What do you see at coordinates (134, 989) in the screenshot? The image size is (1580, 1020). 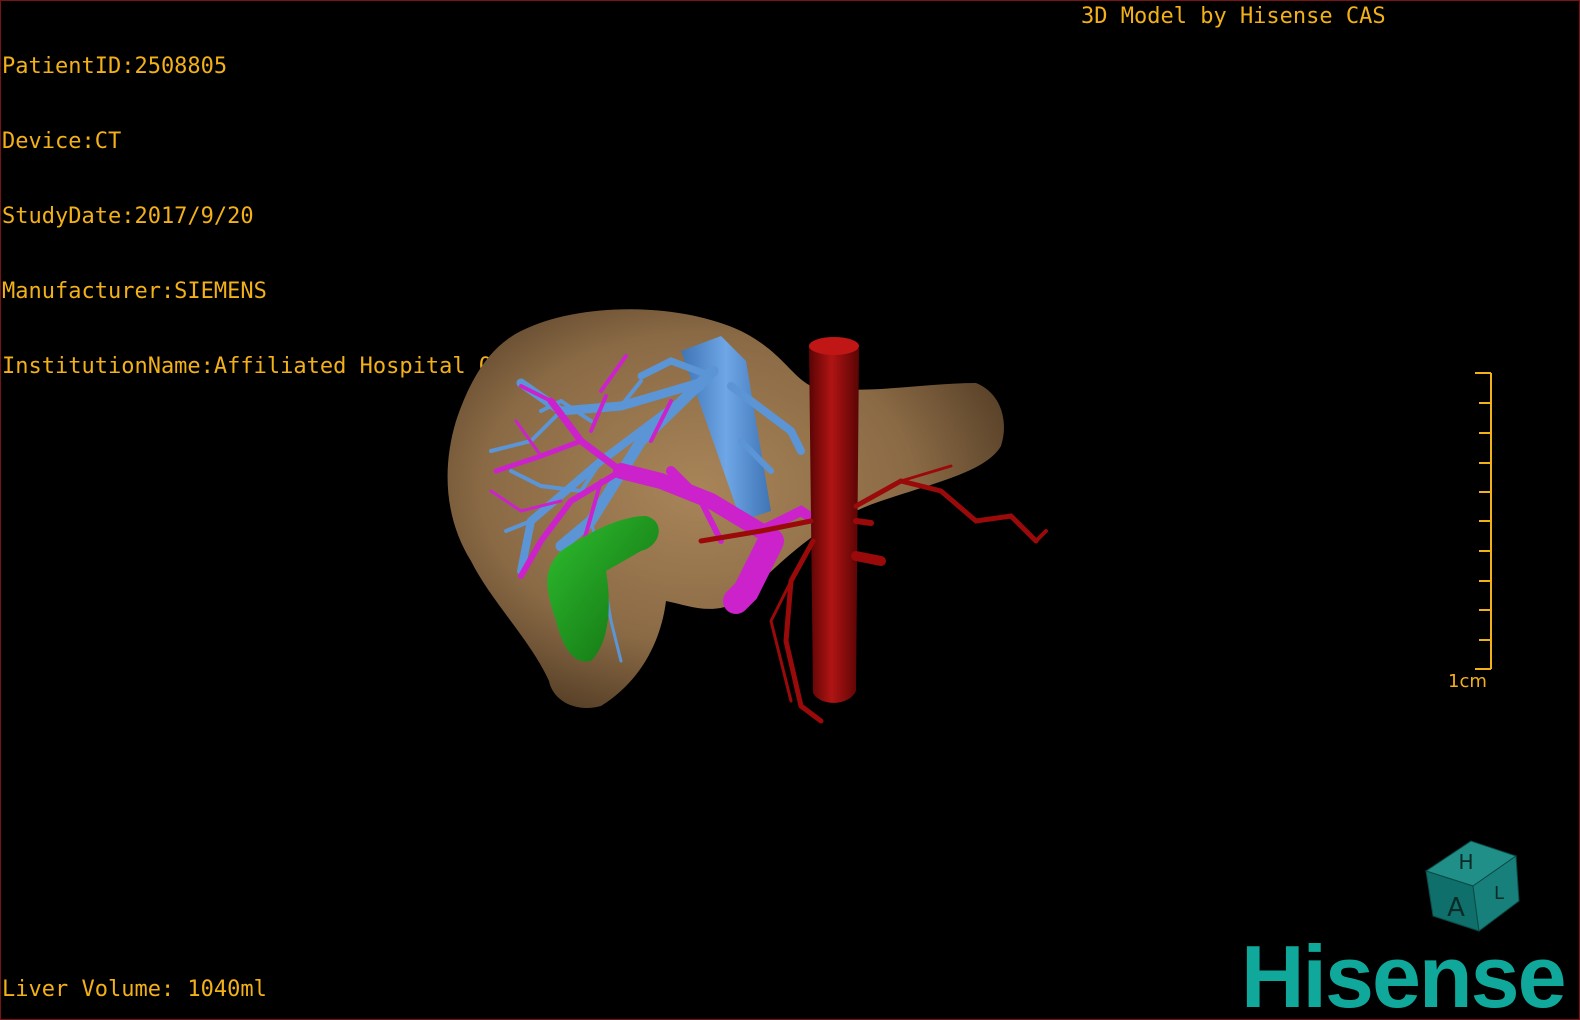 I see `liver-volume-text: Liver Volume: 1040ml` at bounding box center [134, 989].